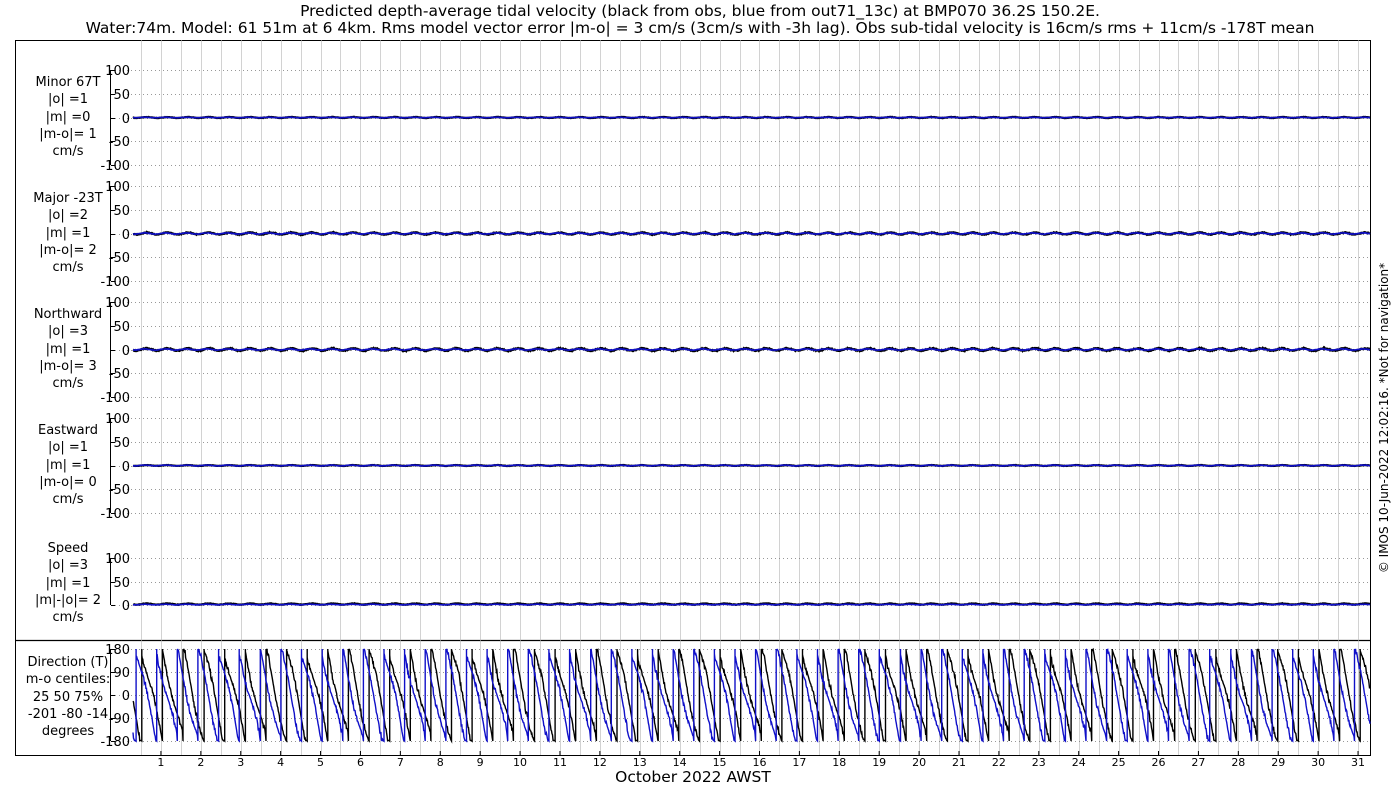 The height and width of the screenshot is (800, 1400). What do you see at coordinates (68, 82) in the screenshot?
I see `panel-label-line: Minor 67T` at bounding box center [68, 82].